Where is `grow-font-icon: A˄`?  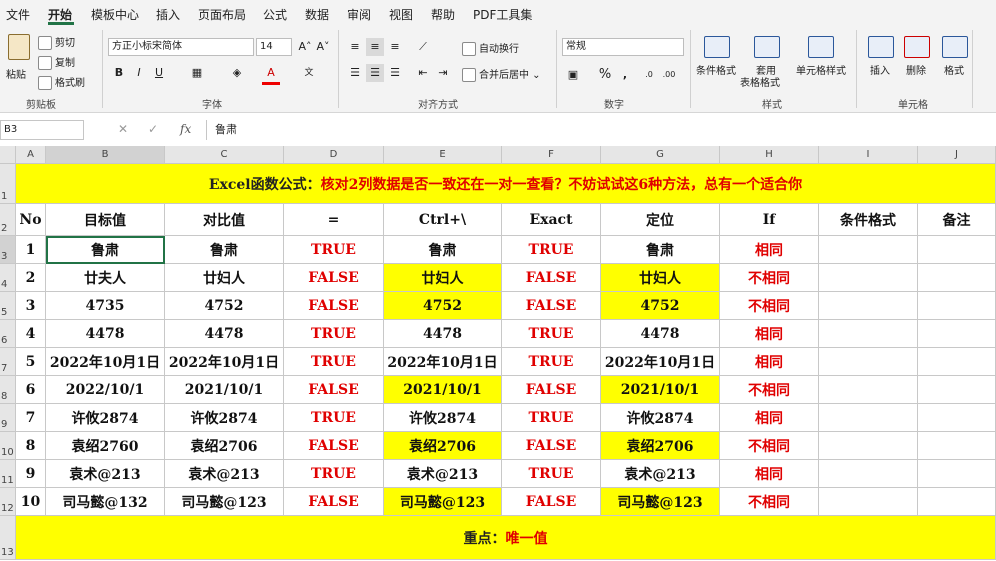 grow-font-icon: A˄ is located at coordinates (305, 47).